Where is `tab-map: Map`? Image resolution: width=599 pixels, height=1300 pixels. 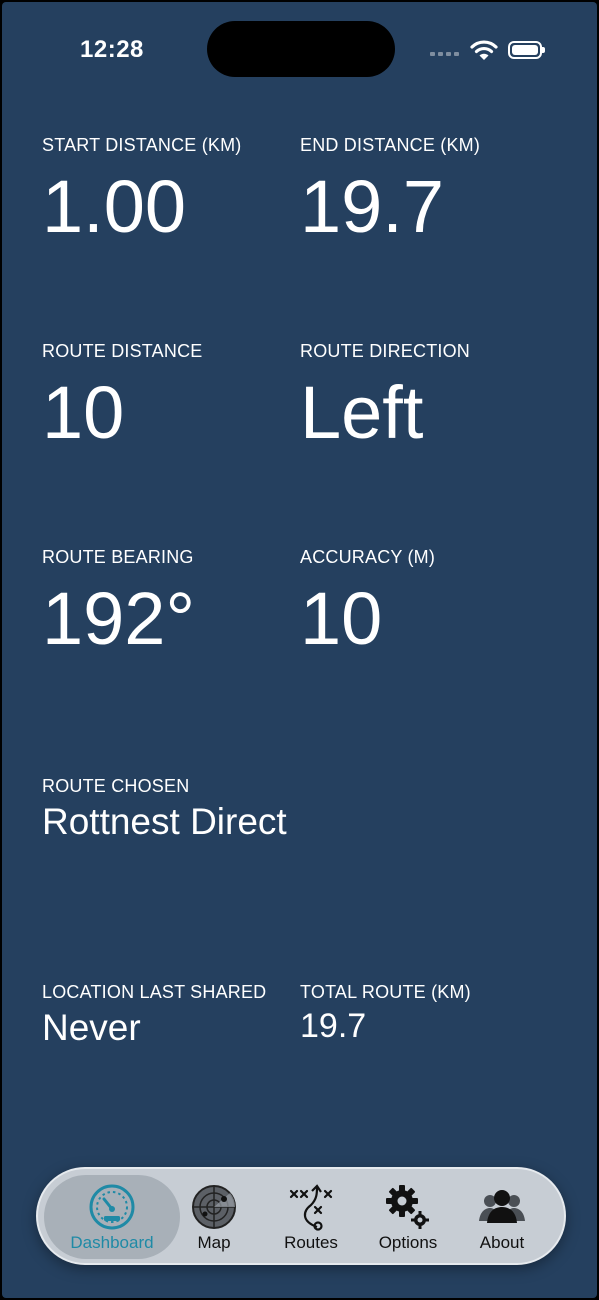
tab-map: Map is located at coordinates (214, 1217).